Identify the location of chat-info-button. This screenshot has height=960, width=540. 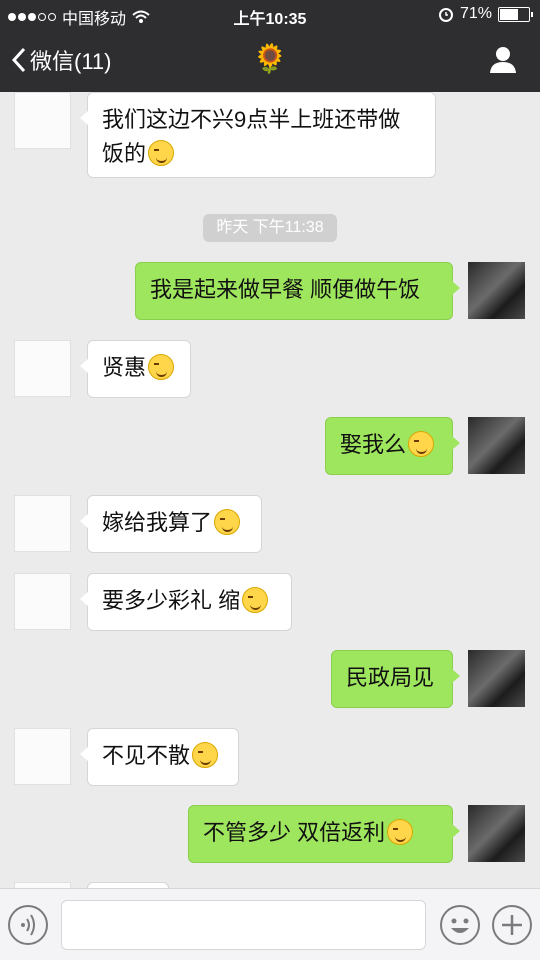
(503, 62).